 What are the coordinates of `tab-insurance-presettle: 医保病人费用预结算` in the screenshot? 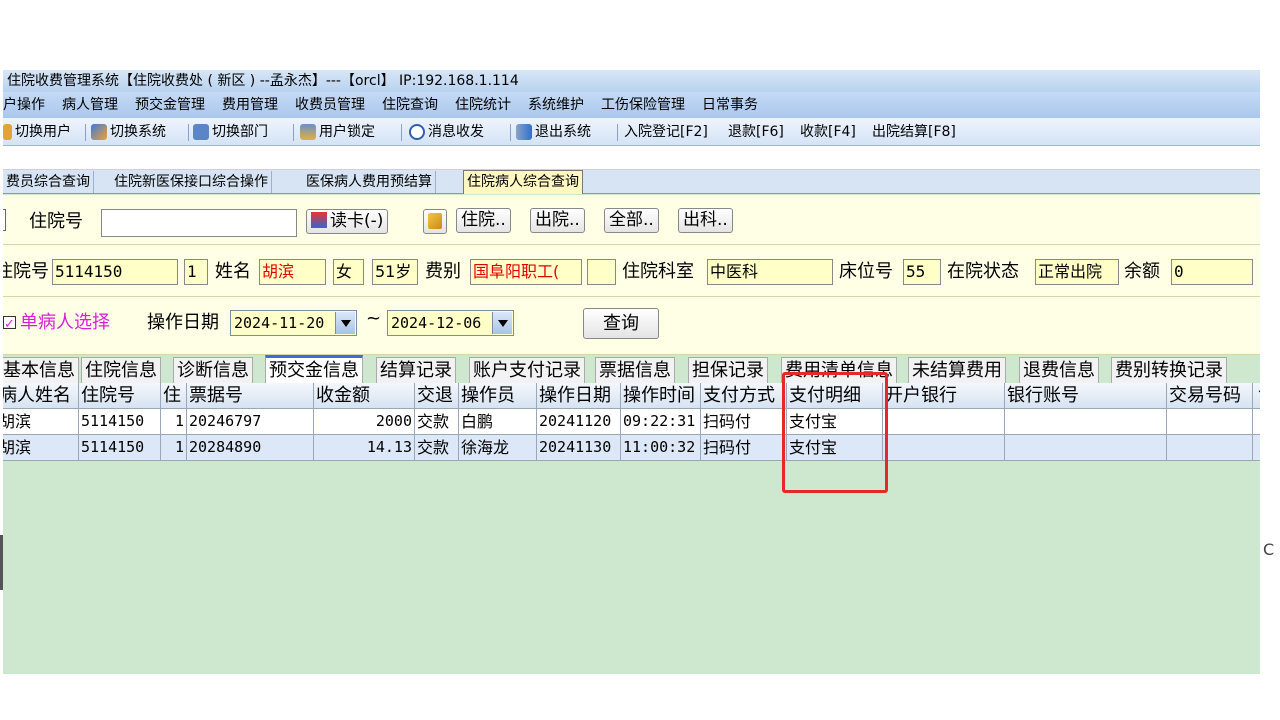 It's located at (369, 182).